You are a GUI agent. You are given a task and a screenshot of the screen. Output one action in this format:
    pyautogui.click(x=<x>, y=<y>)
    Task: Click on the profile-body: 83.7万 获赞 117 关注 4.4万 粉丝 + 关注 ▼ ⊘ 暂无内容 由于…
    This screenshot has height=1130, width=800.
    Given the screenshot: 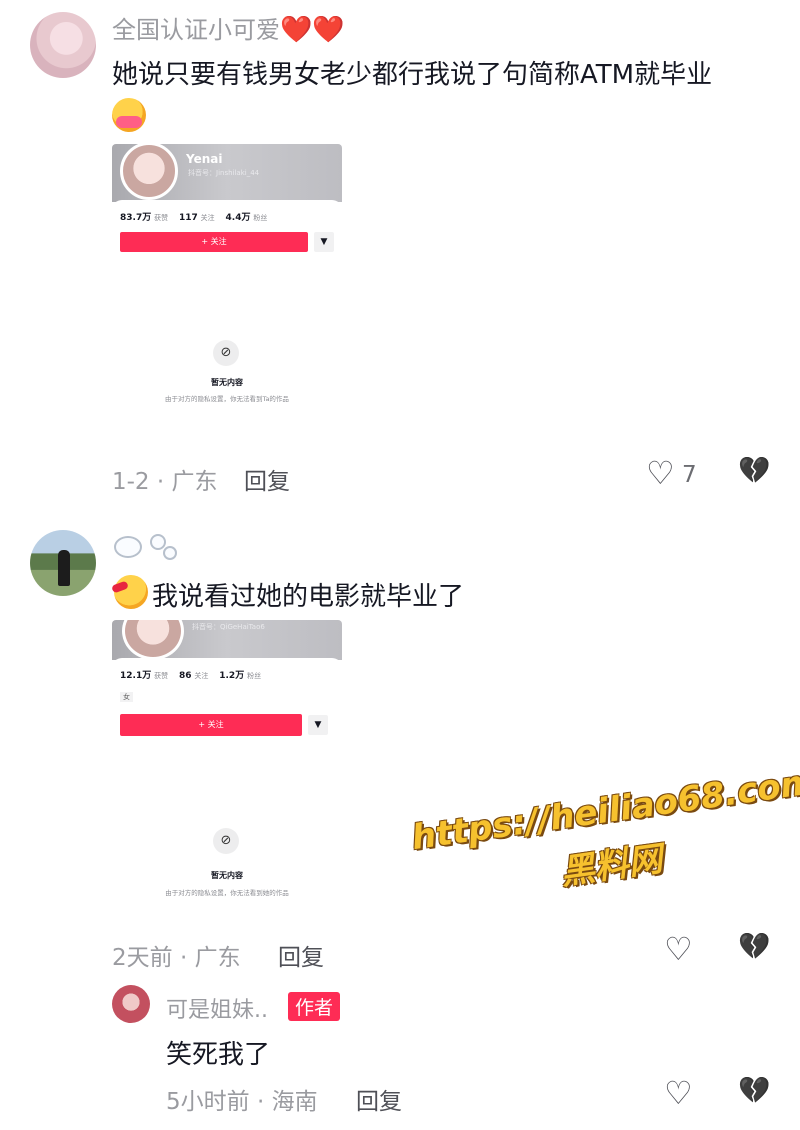 What is the action you would take?
    pyautogui.click(x=227, y=324)
    